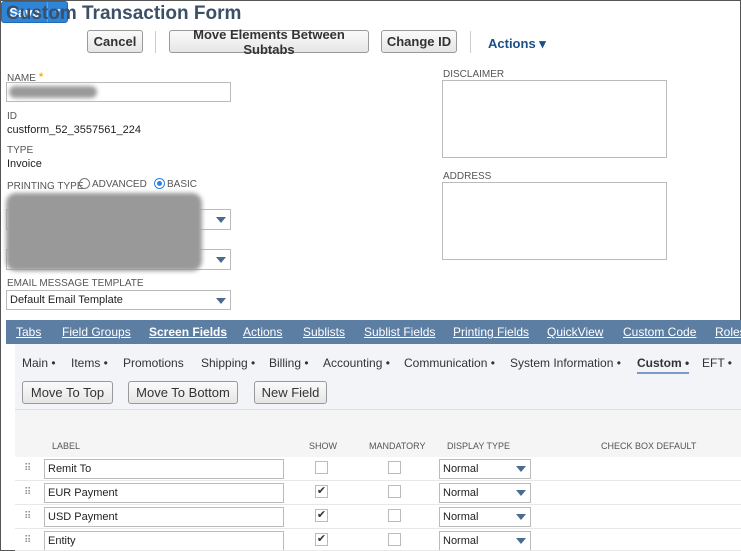 This screenshot has width=741, height=551. What do you see at coordinates (479, 446) in the screenshot?
I see `column-display-type: DISPLAY TYPE` at bounding box center [479, 446].